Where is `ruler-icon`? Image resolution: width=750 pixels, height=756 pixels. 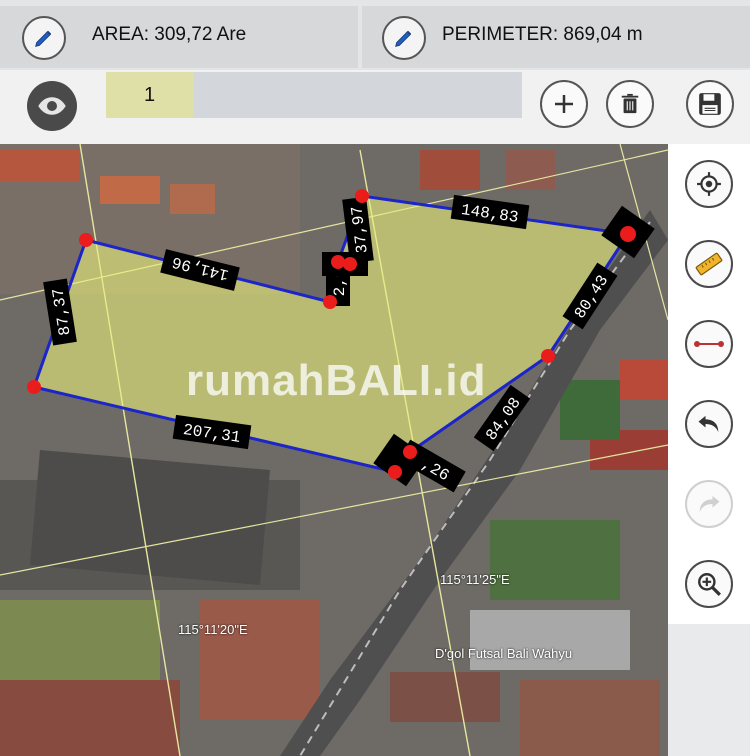 ruler-icon is located at coordinates (709, 264).